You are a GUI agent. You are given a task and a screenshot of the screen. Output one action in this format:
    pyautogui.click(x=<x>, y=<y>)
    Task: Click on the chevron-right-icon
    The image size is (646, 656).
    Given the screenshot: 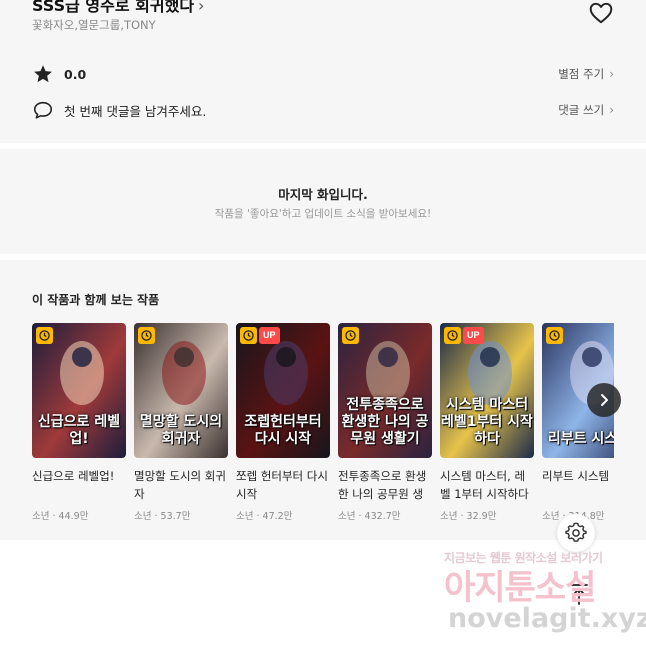 What is the action you would take?
    pyautogui.click(x=604, y=400)
    